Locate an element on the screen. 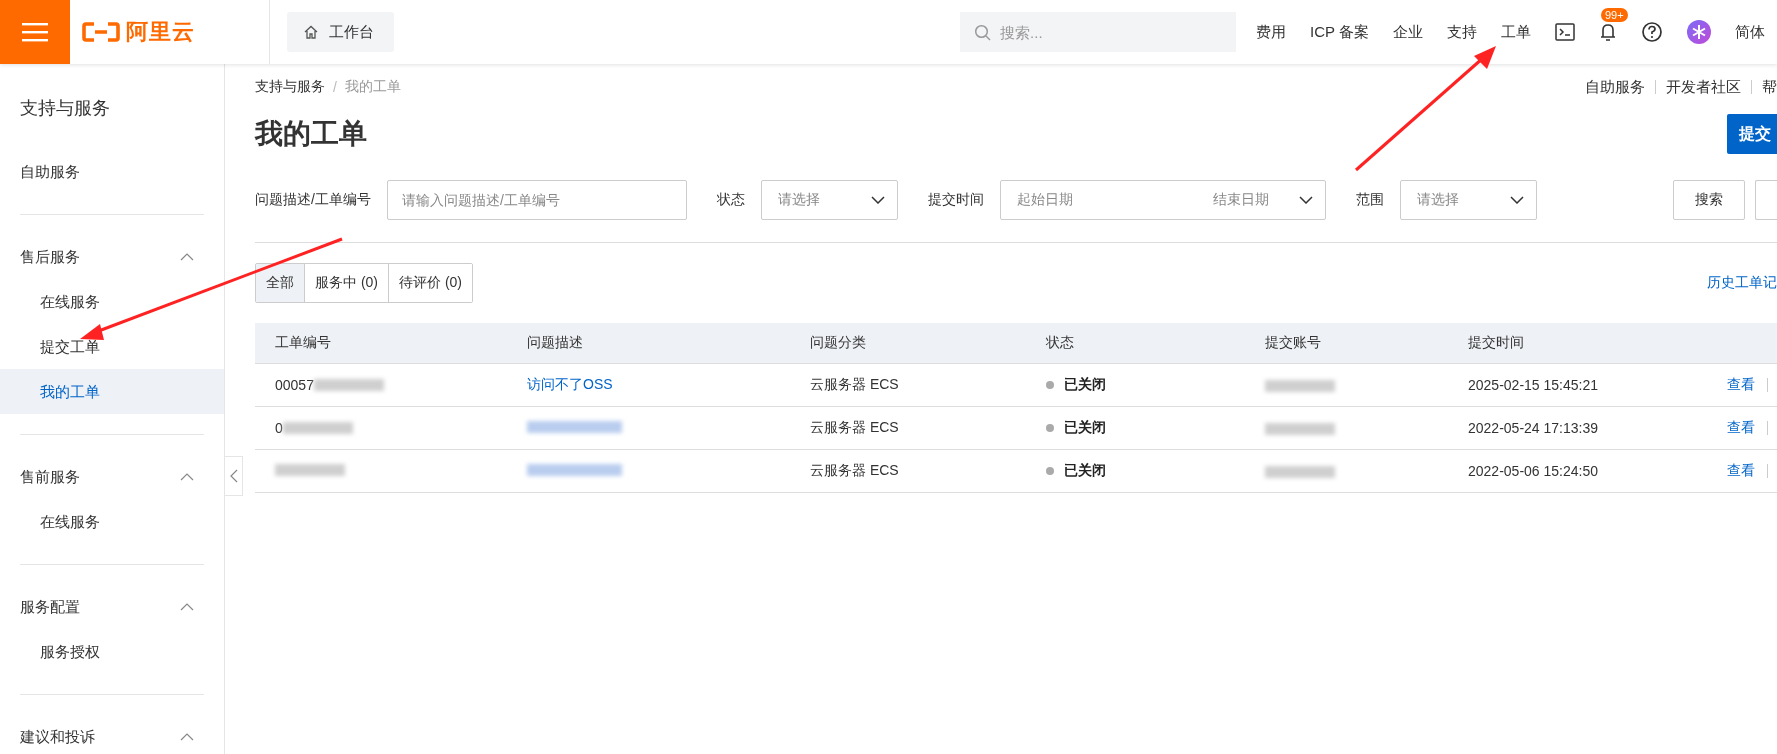 Image resolution: width=1777 pixels, height=754 pixels. avatar-icon is located at coordinates (1699, 32).